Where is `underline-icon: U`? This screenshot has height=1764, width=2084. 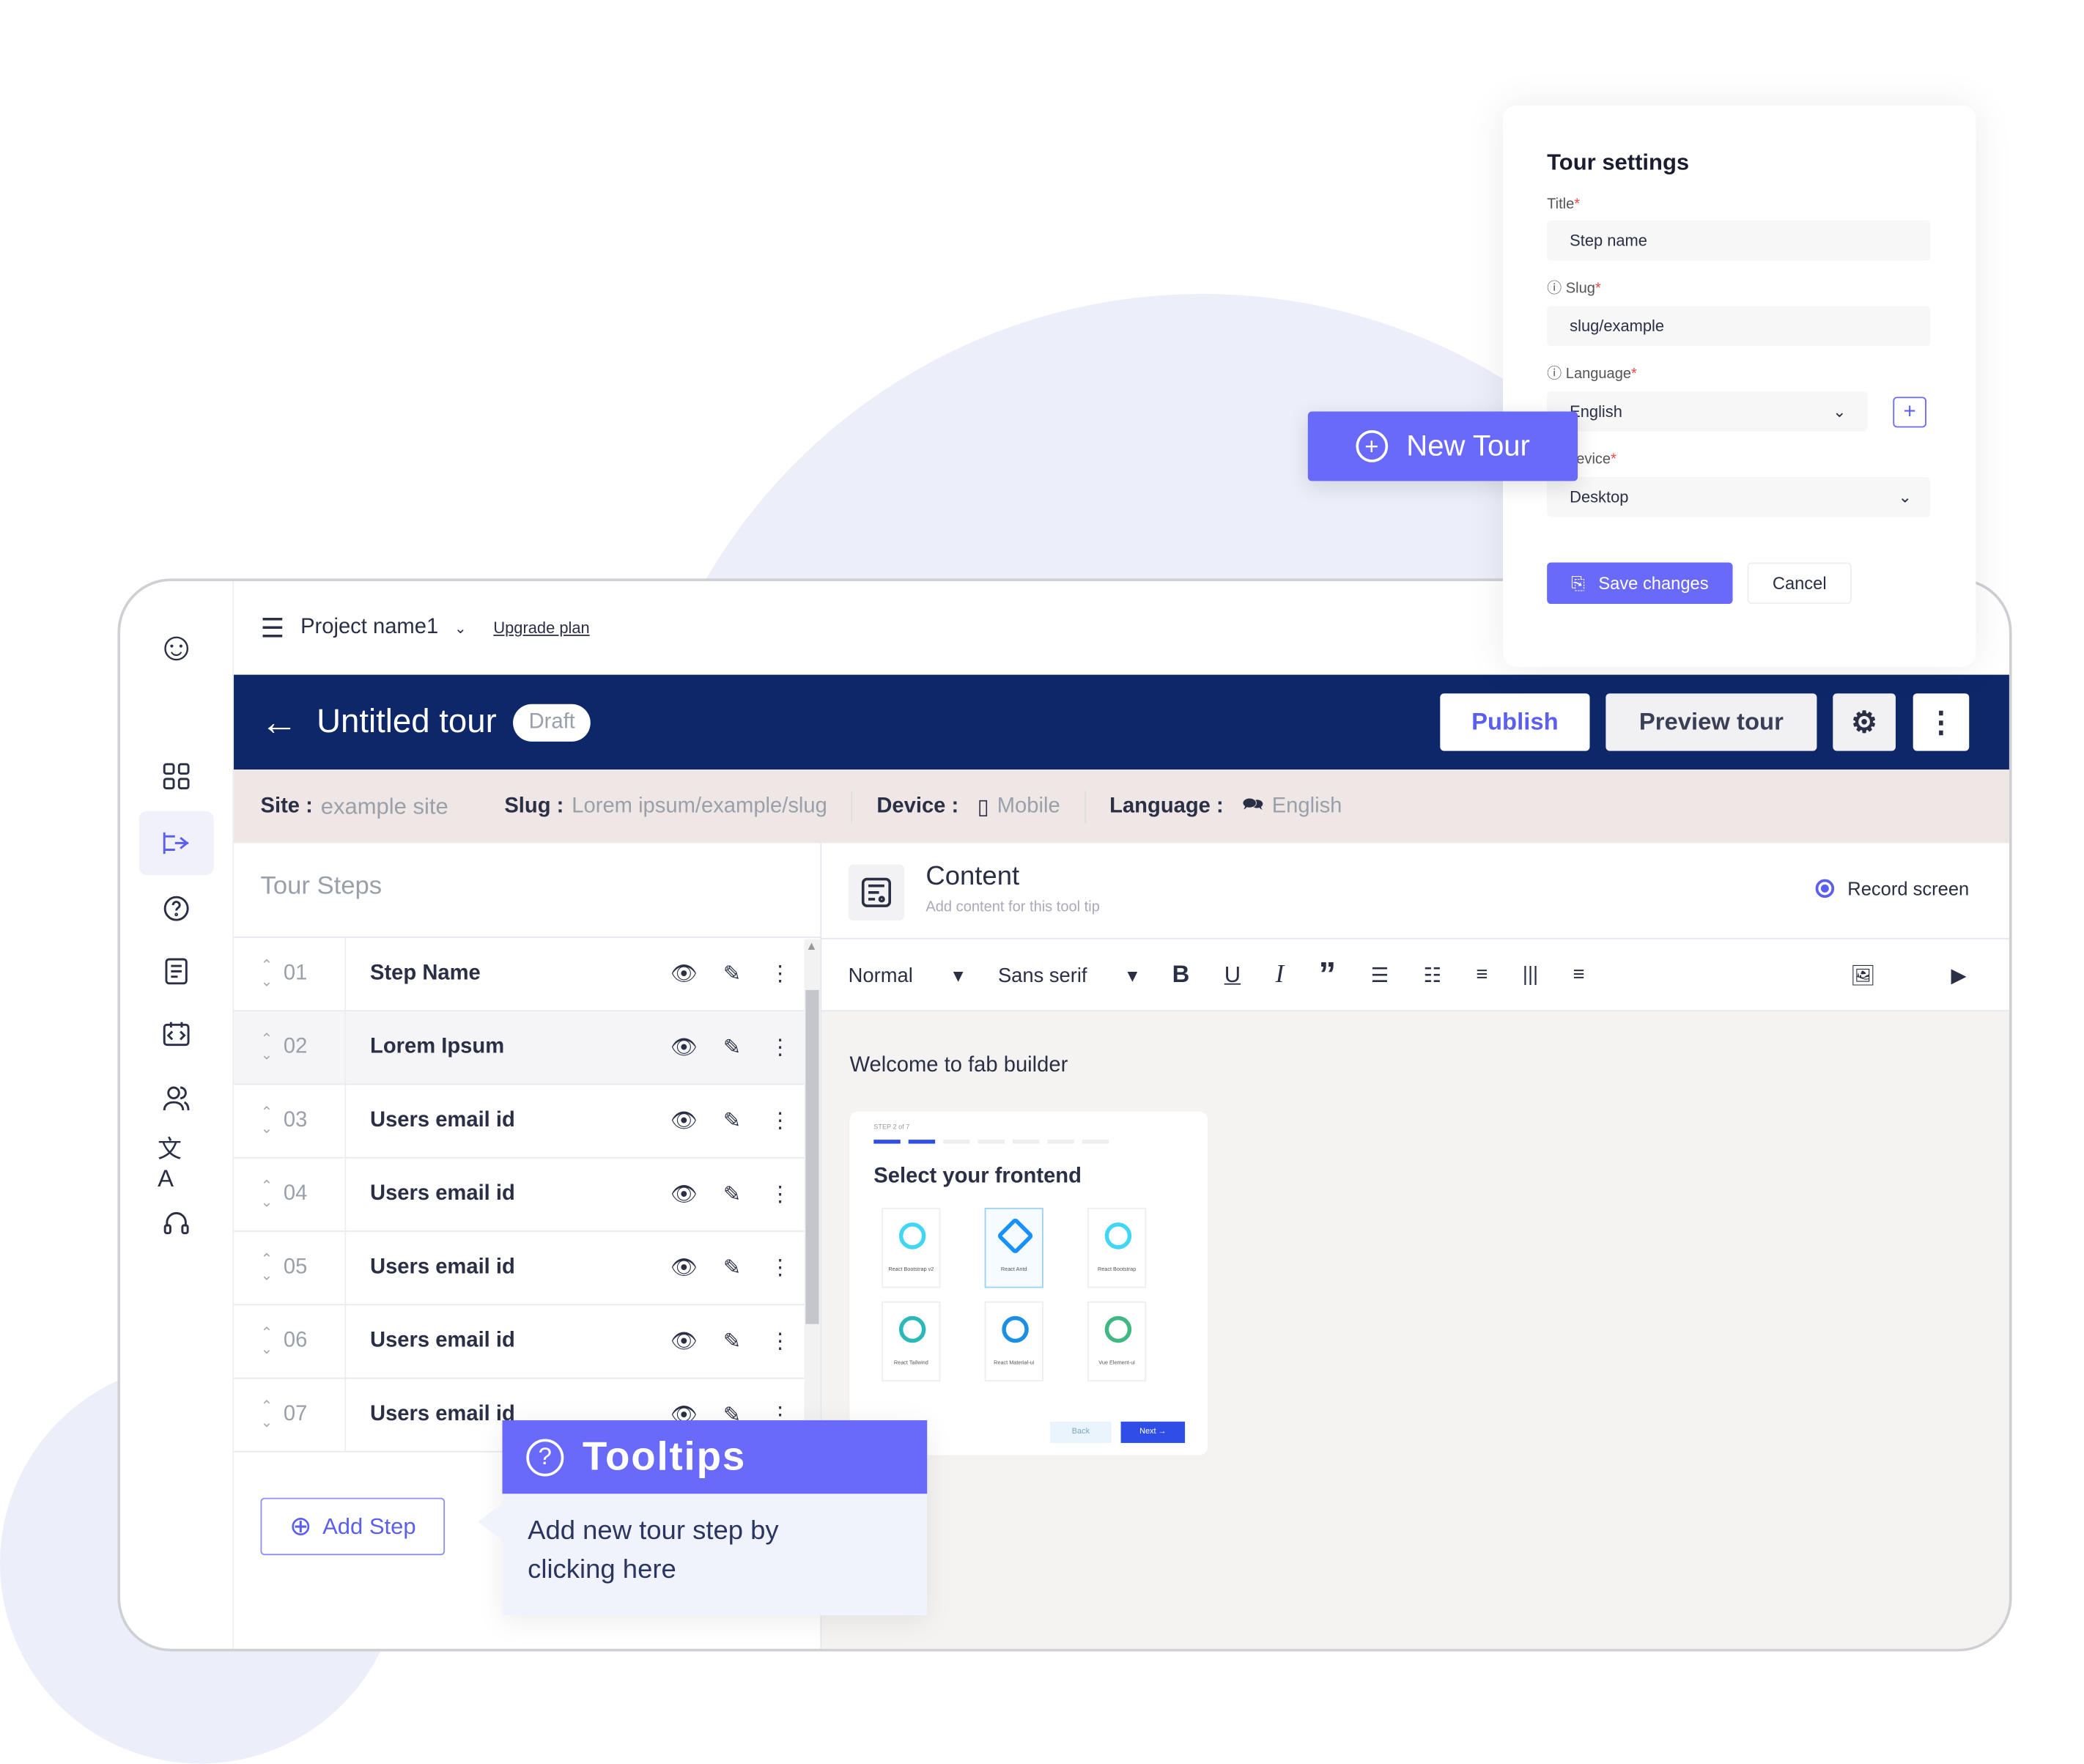 underline-icon: U is located at coordinates (1232, 975).